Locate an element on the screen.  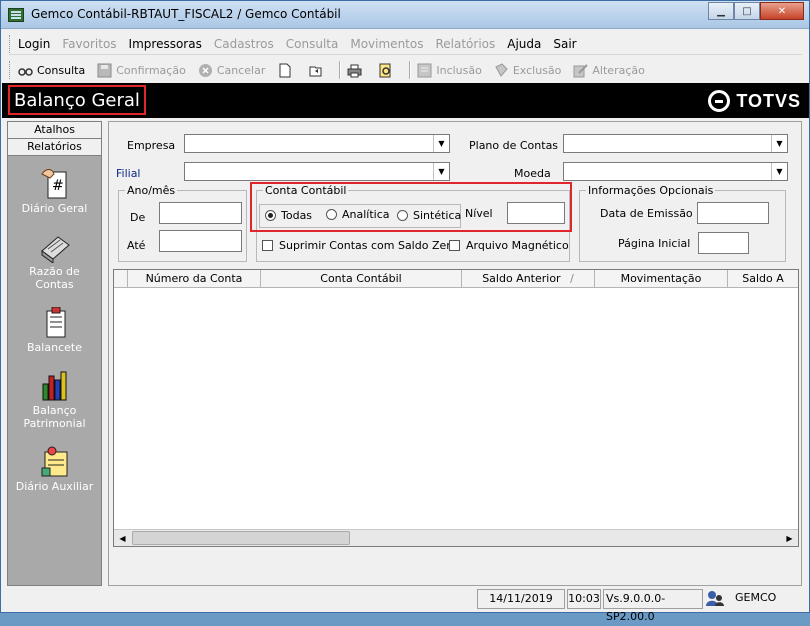
add-record-icon is located at coordinates (424, 70).